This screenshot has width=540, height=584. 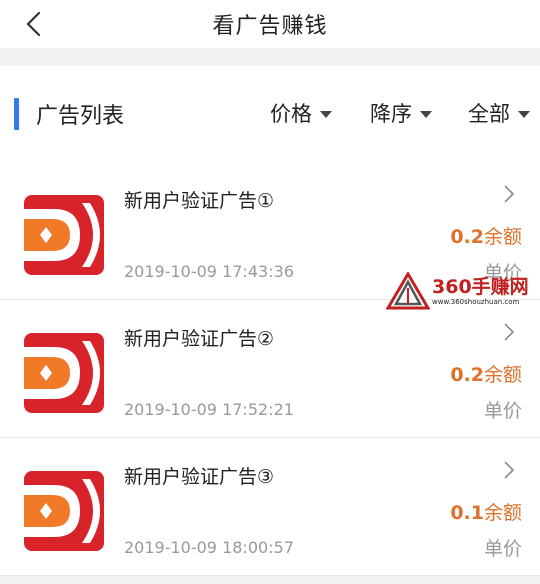 I want to click on list-title: 广告列表, so click(x=80, y=116).